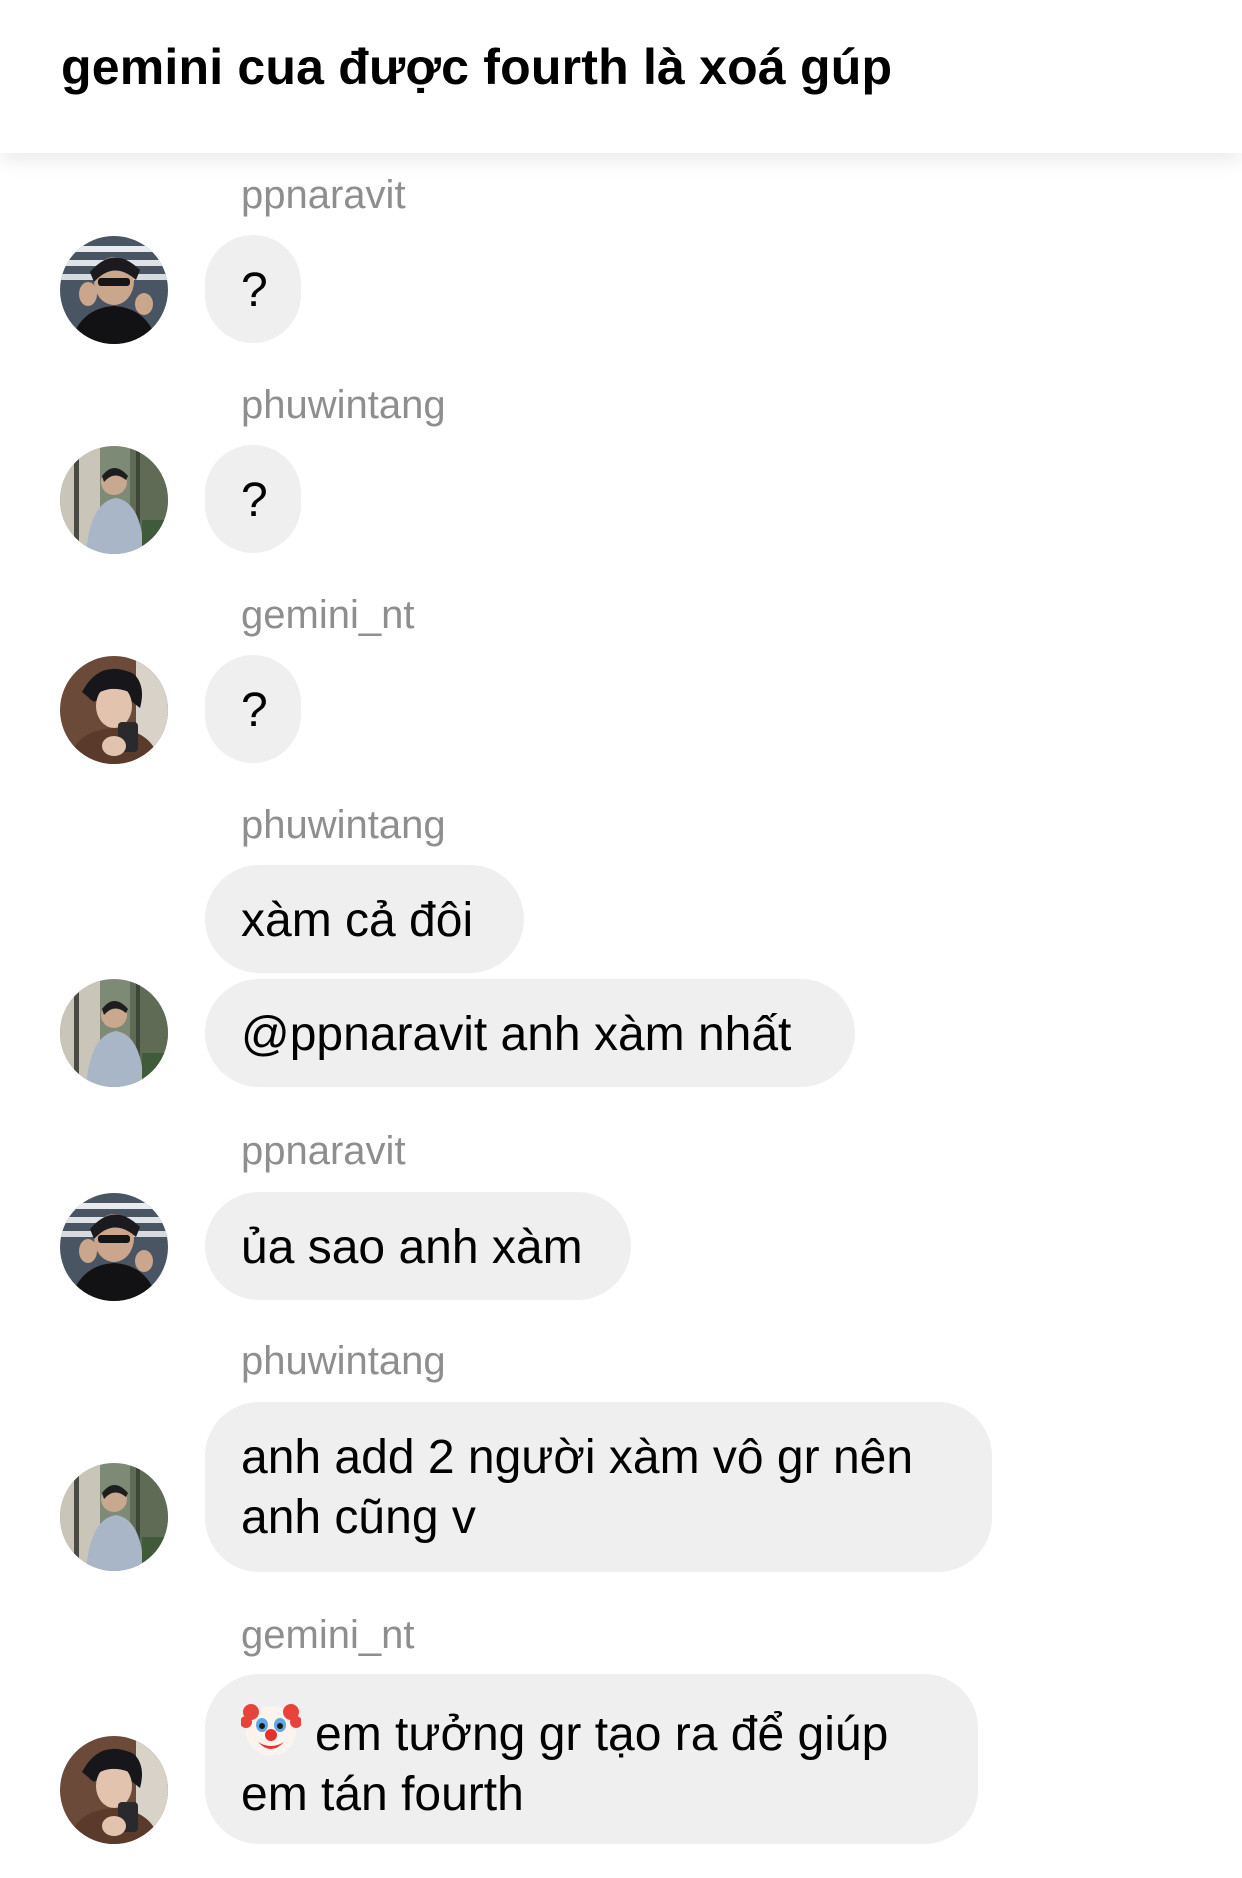 This screenshot has width=1242, height=1878. I want to click on clown-face-emoji-icon, so click(271, 1730).